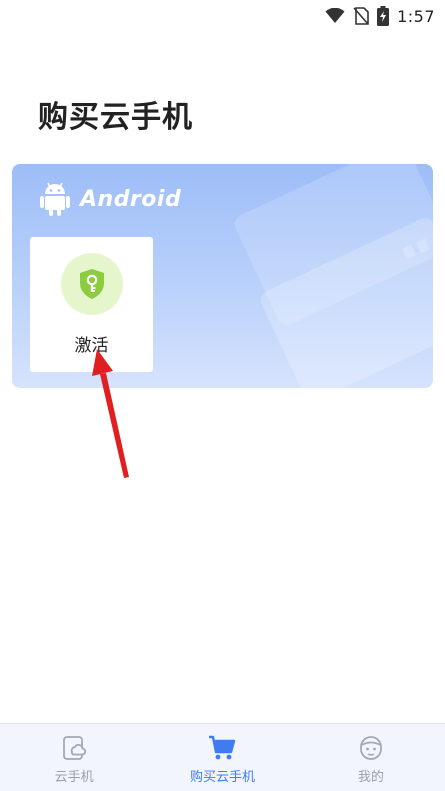  I want to click on nav-buy-cloud-phone: 购买云手机, so click(222, 757).